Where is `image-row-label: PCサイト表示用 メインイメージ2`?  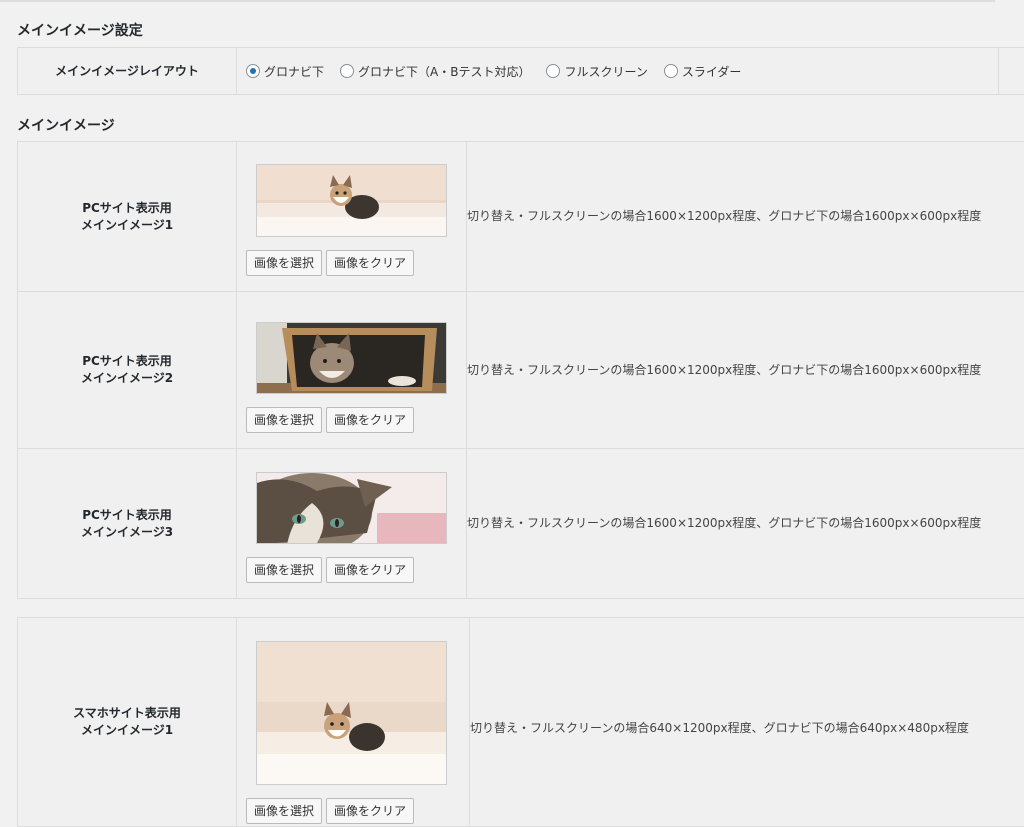
image-row-label: PCサイト表示用 メインイメージ2 is located at coordinates (127, 370).